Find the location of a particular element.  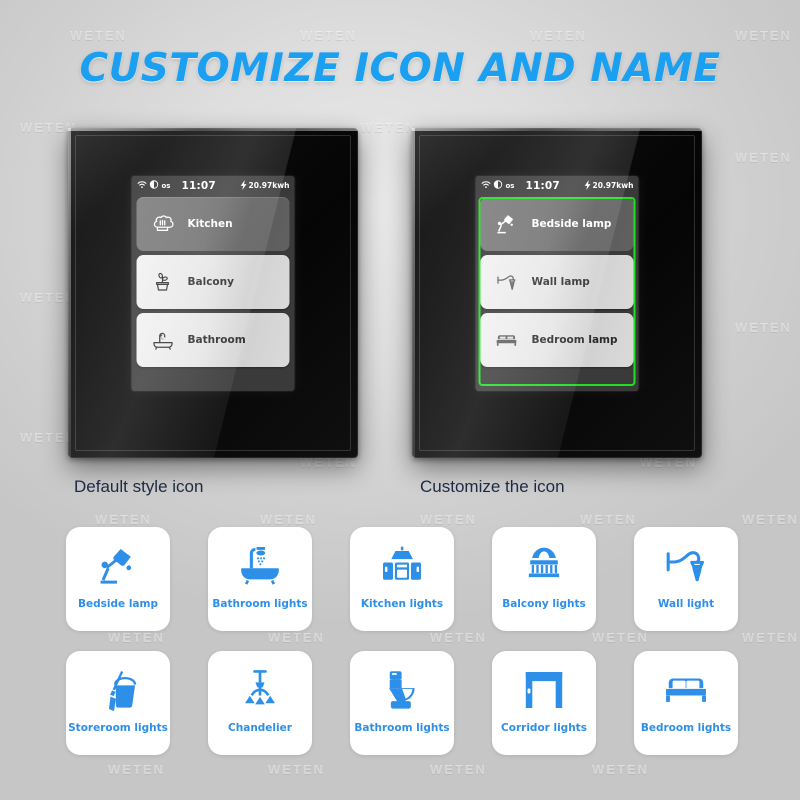

screen-button-bathroom: Bathroom is located at coordinates (213, 340).